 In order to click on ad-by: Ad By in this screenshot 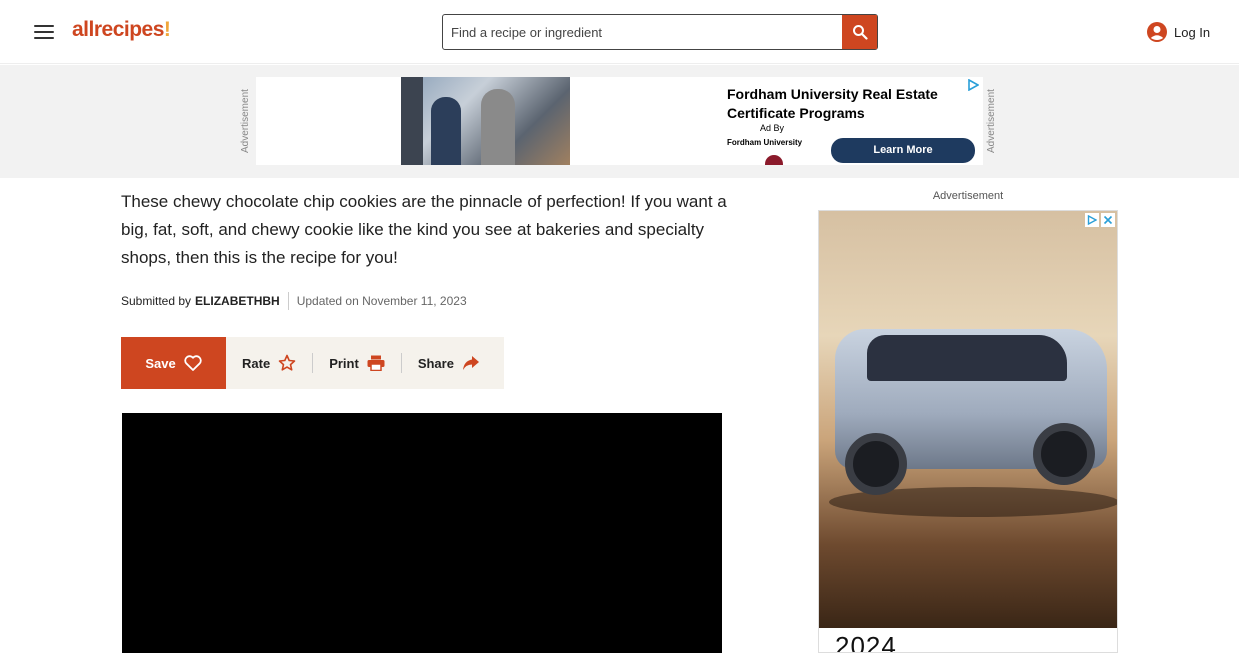, I will do `click(772, 128)`.